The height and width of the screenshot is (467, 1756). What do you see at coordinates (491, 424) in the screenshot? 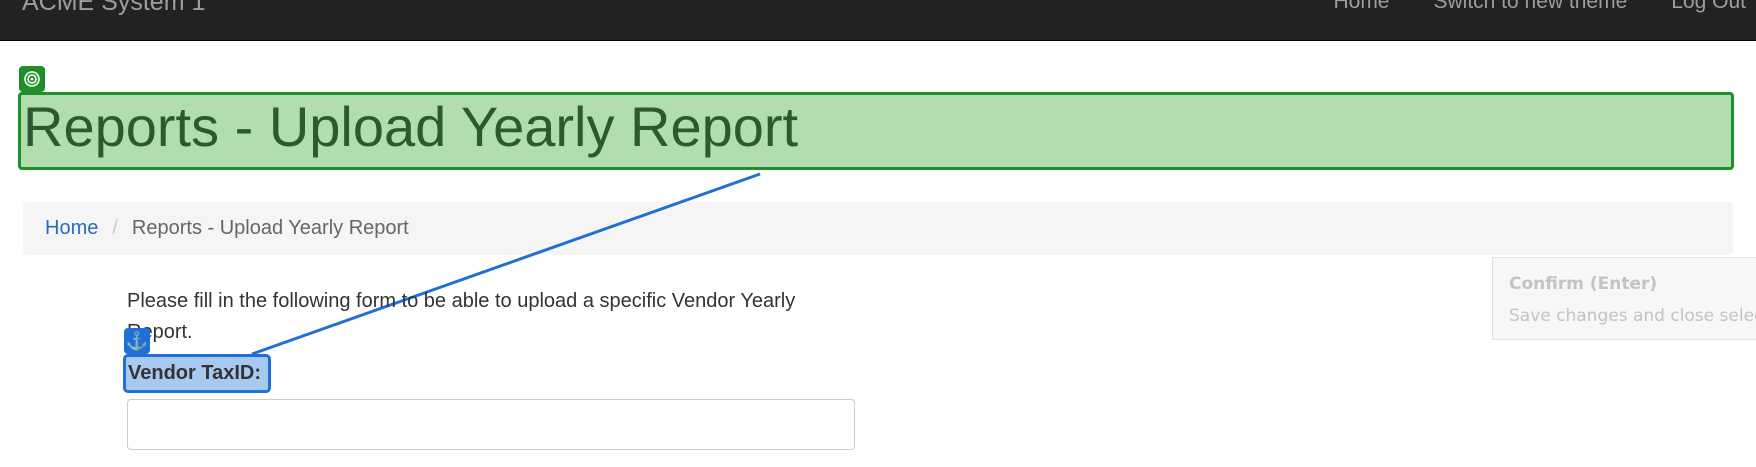
I see `vendor-taxid-input` at bounding box center [491, 424].